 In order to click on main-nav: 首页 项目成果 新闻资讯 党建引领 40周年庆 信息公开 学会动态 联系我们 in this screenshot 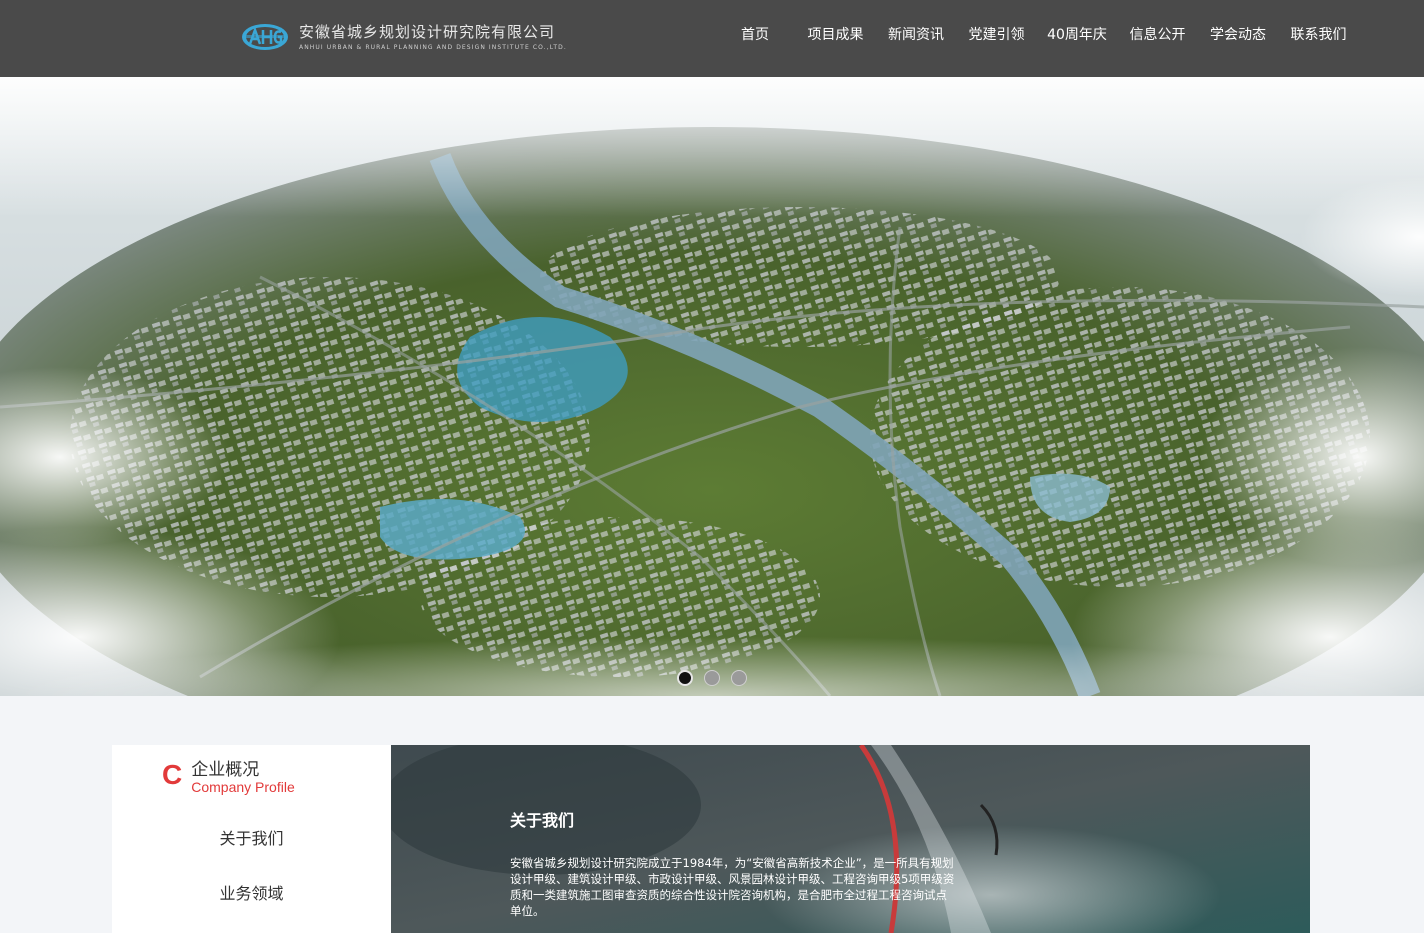, I will do `click(1044, 38)`.